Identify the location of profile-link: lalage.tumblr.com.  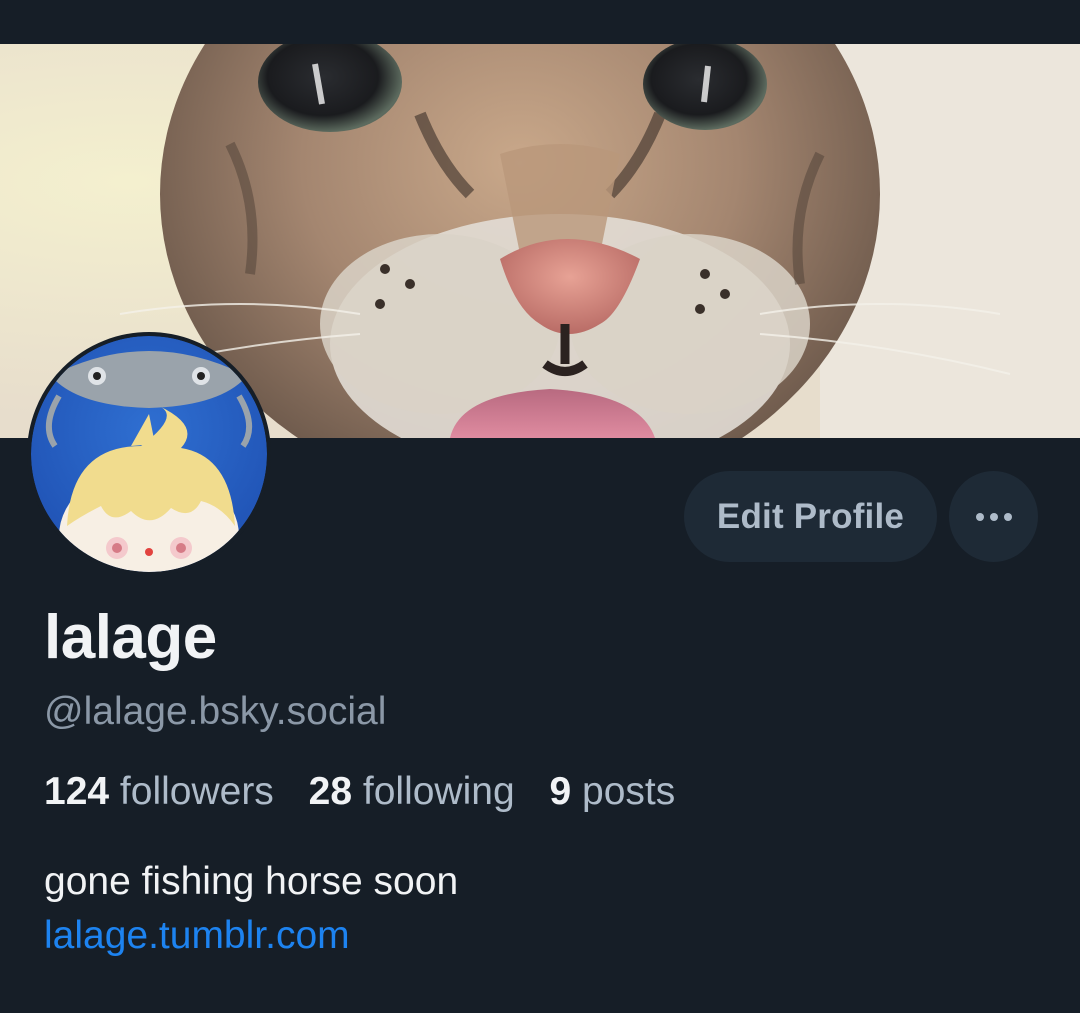
(197, 936).